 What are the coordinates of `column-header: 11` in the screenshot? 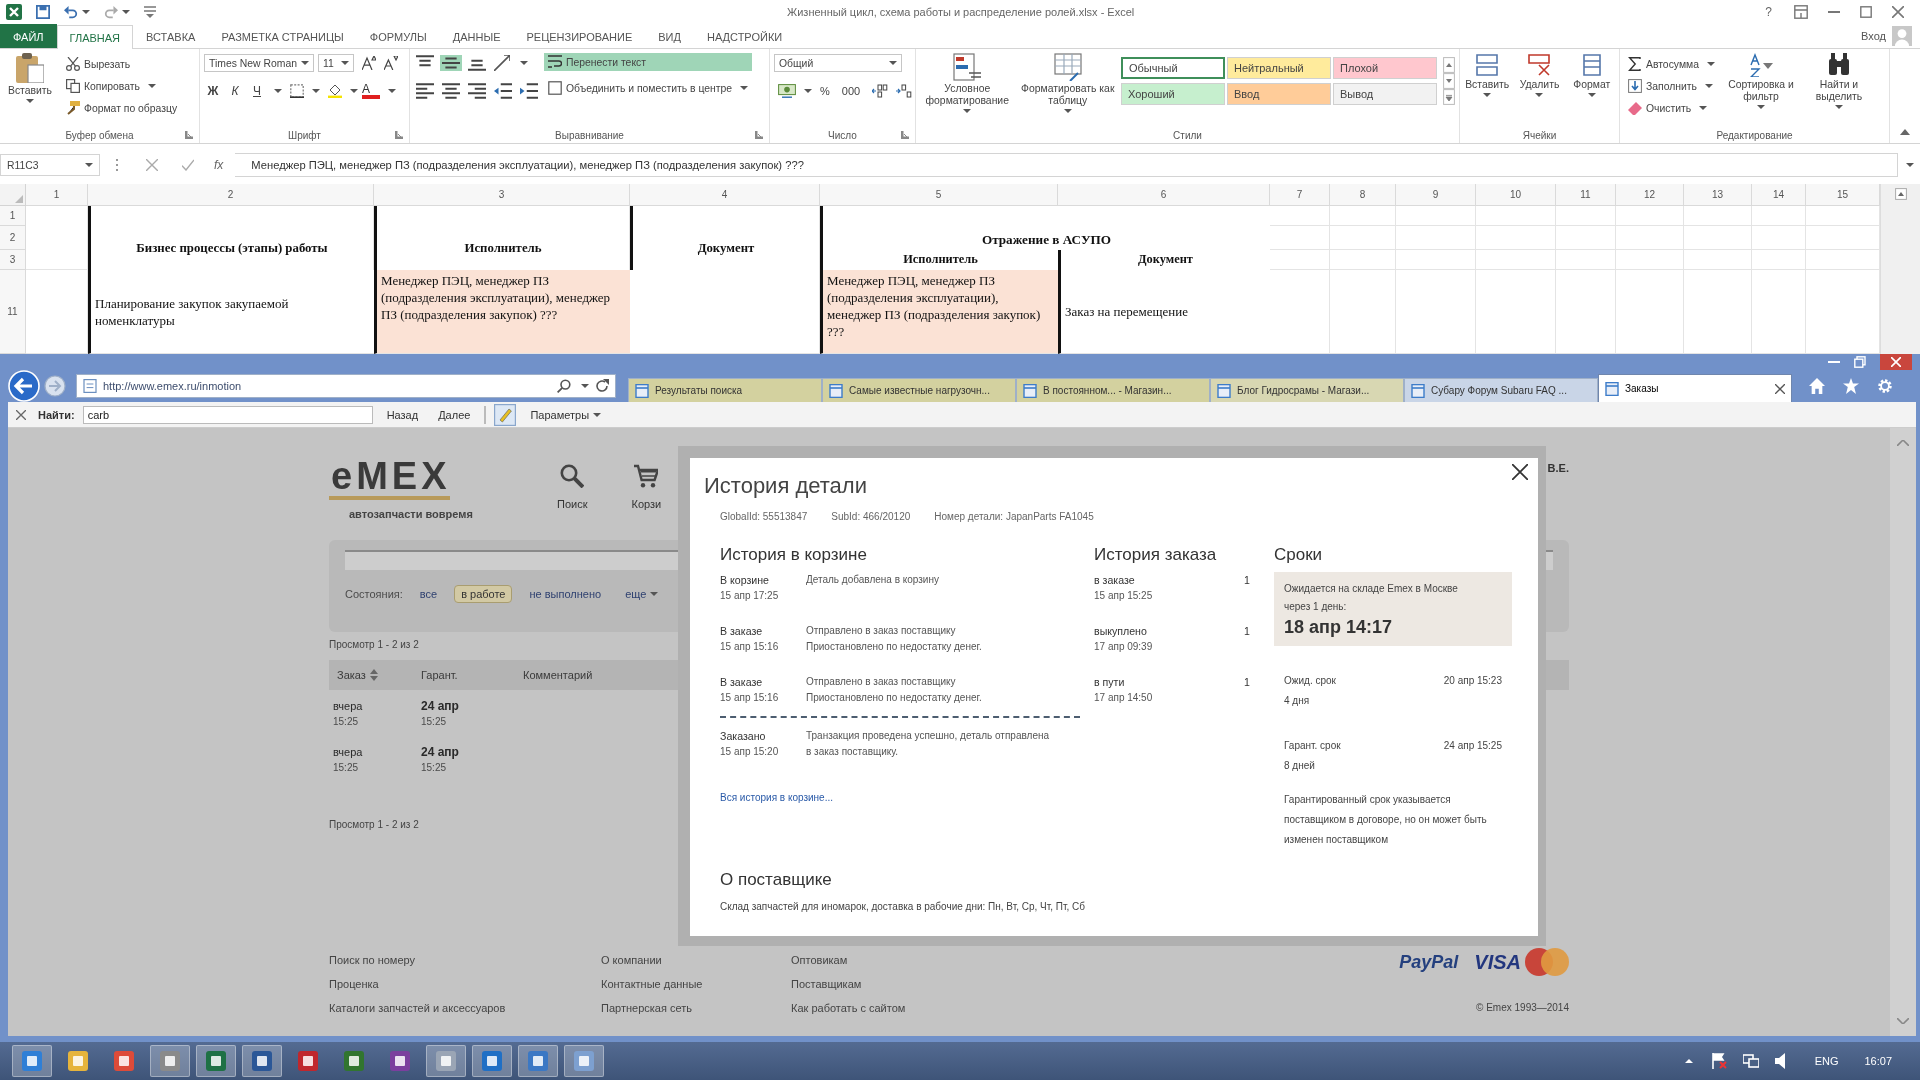 It's located at (1586, 195).